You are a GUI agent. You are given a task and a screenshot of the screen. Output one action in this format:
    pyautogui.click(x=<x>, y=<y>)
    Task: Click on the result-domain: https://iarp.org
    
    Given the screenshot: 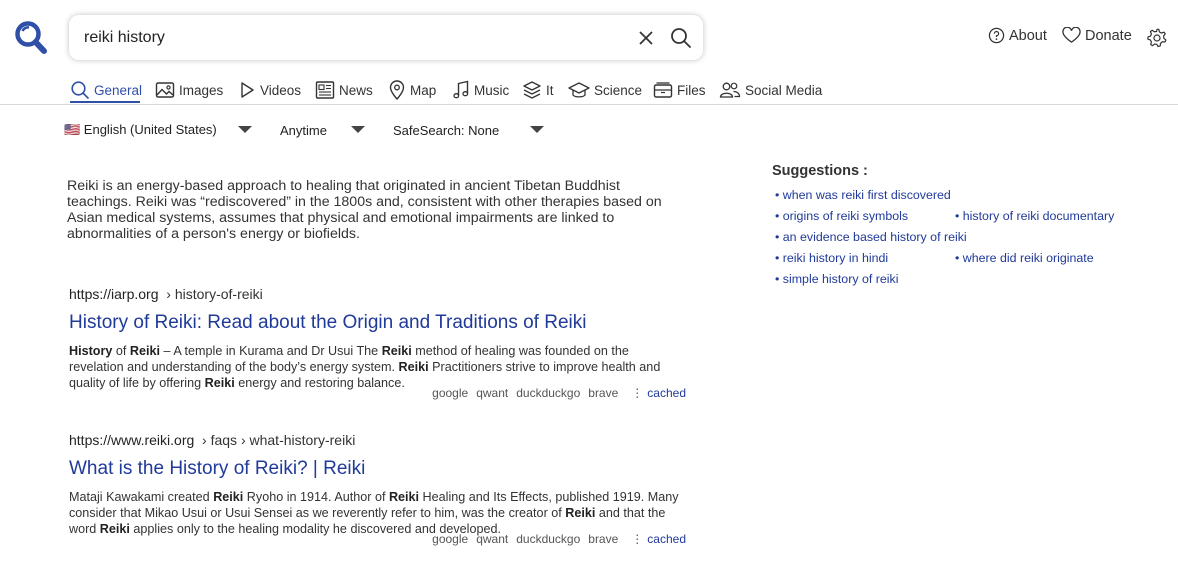 What is the action you would take?
    pyautogui.click(x=114, y=294)
    